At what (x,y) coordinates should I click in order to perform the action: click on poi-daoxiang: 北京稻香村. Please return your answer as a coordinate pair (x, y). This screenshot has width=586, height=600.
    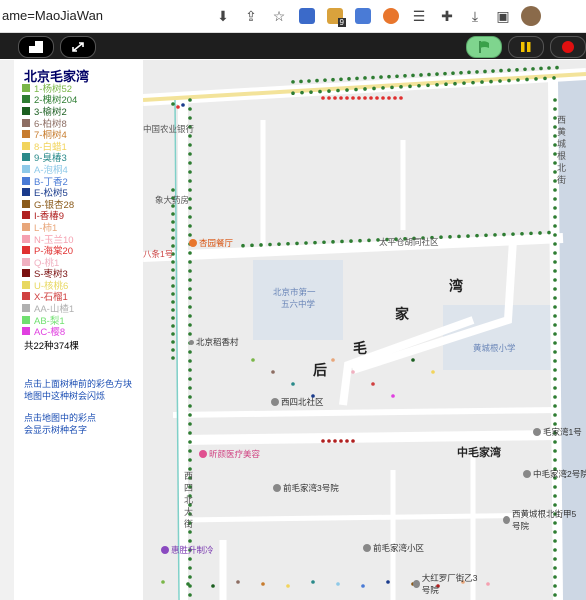
    Looking at the image, I should click on (214, 342).